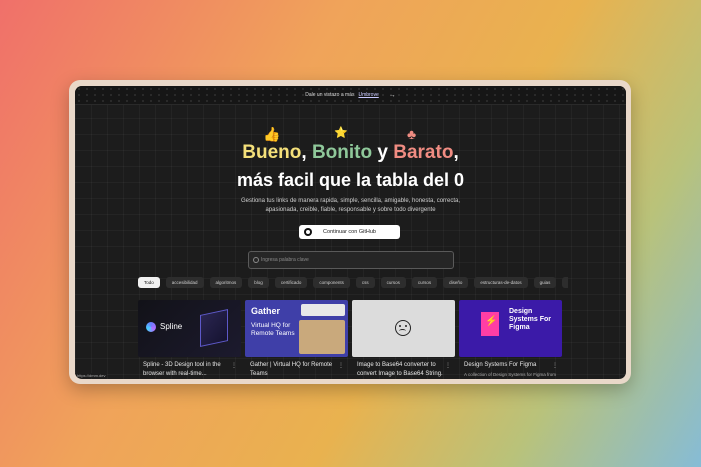  What do you see at coordinates (393, 282) in the screenshot?
I see `tag-cursos: cursos` at bounding box center [393, 282].